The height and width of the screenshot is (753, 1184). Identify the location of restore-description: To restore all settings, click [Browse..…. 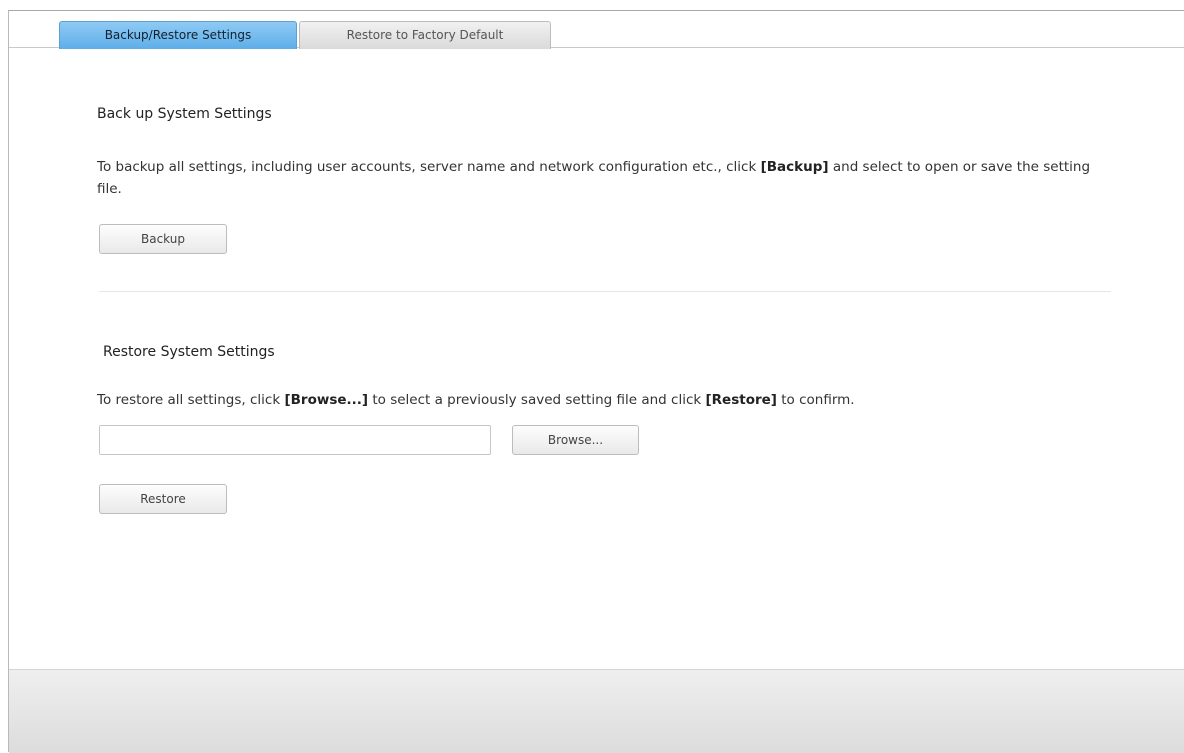
(627, 400).